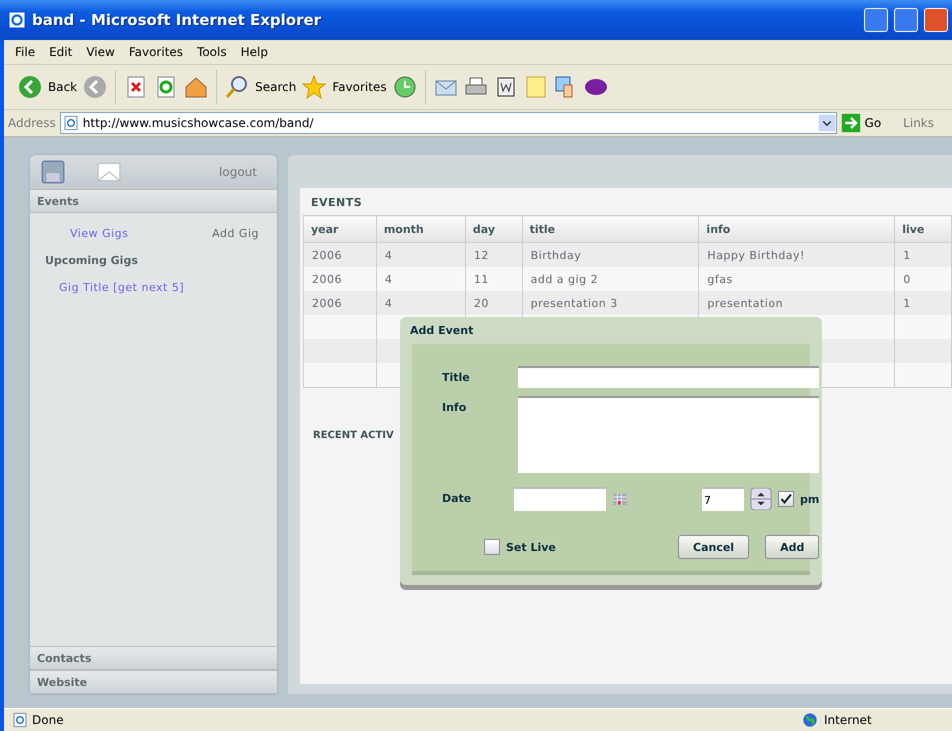  I want to click on links-label: Links, so click(918, 123).